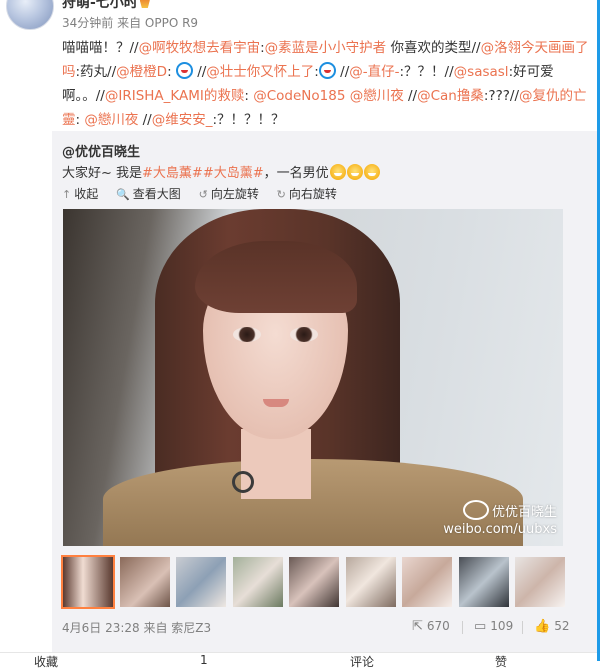 The image size is (600, 670). I want to click on original-footer: 4月6日 23:28 来自 索尼Z3 ⇱ 670 ▭ 109 👍 52, so click(325, 629).